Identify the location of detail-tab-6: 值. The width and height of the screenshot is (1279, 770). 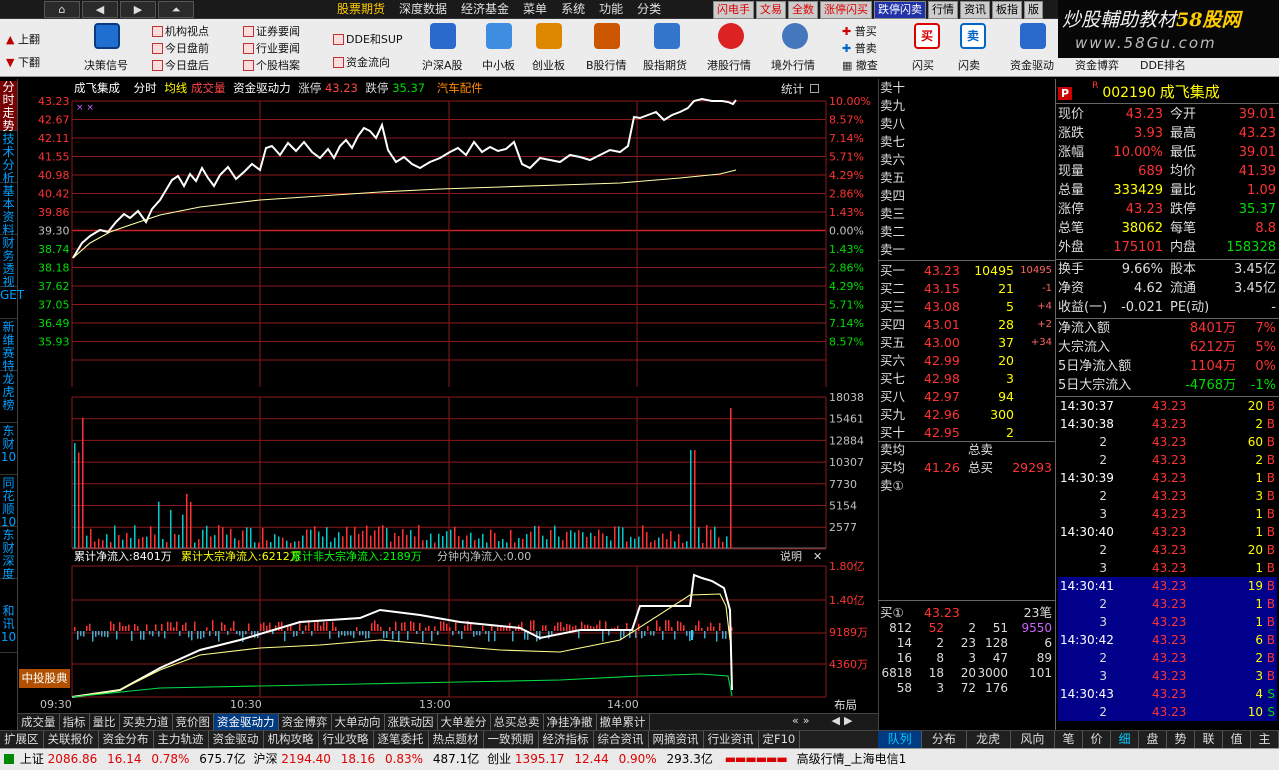
(1237, 739).